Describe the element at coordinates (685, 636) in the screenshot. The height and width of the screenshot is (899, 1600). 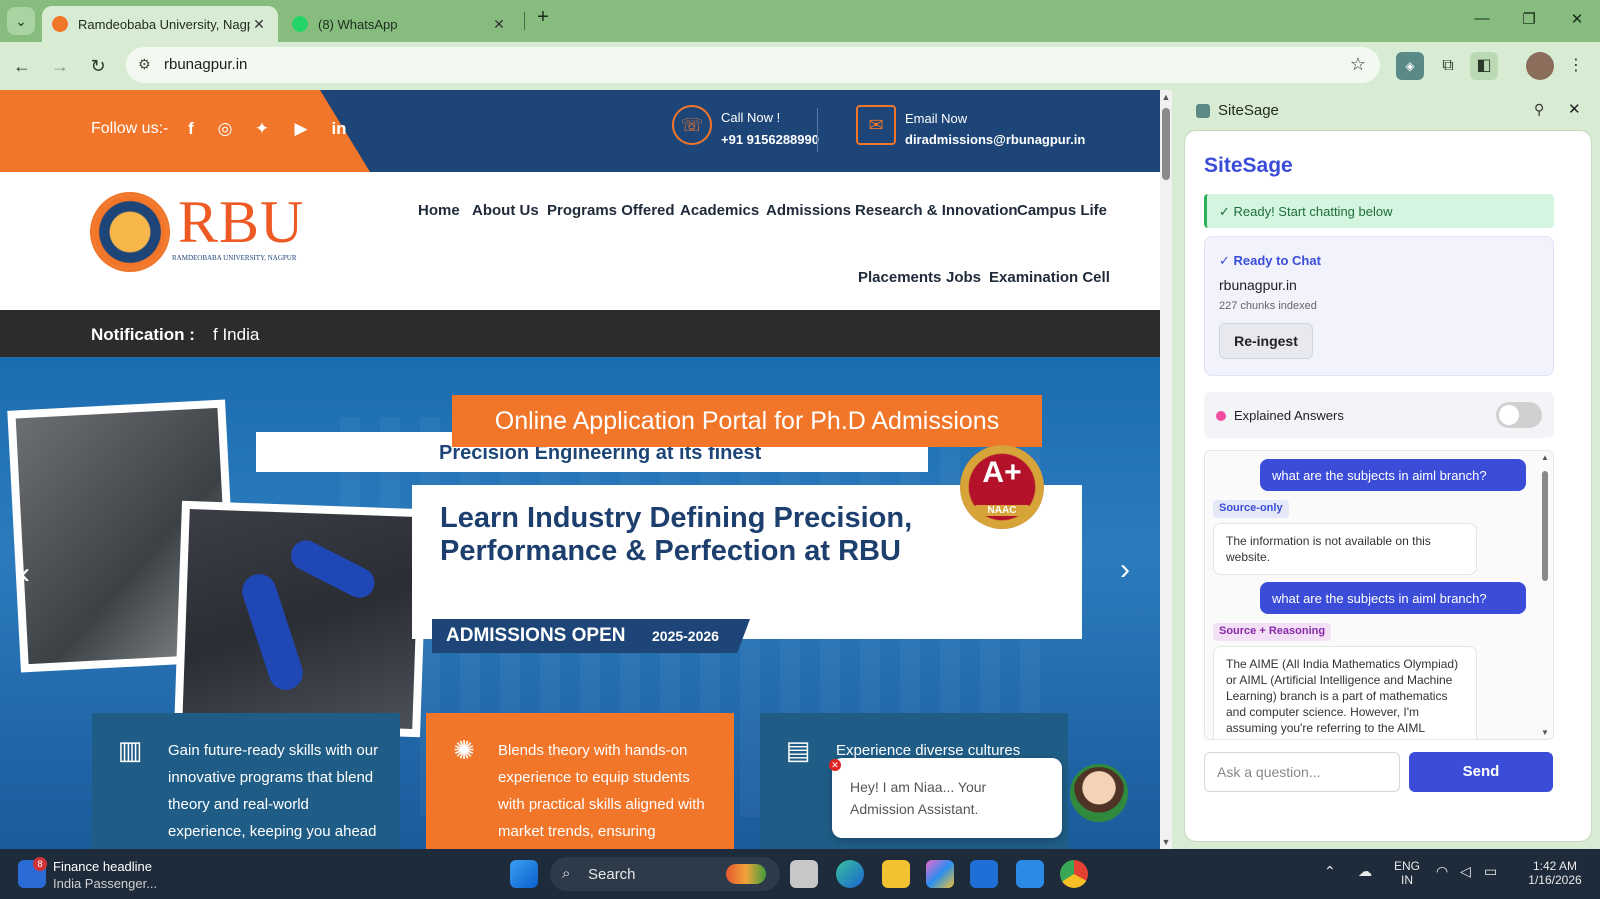
I see `admissions-year: 2025-2026` at that location.